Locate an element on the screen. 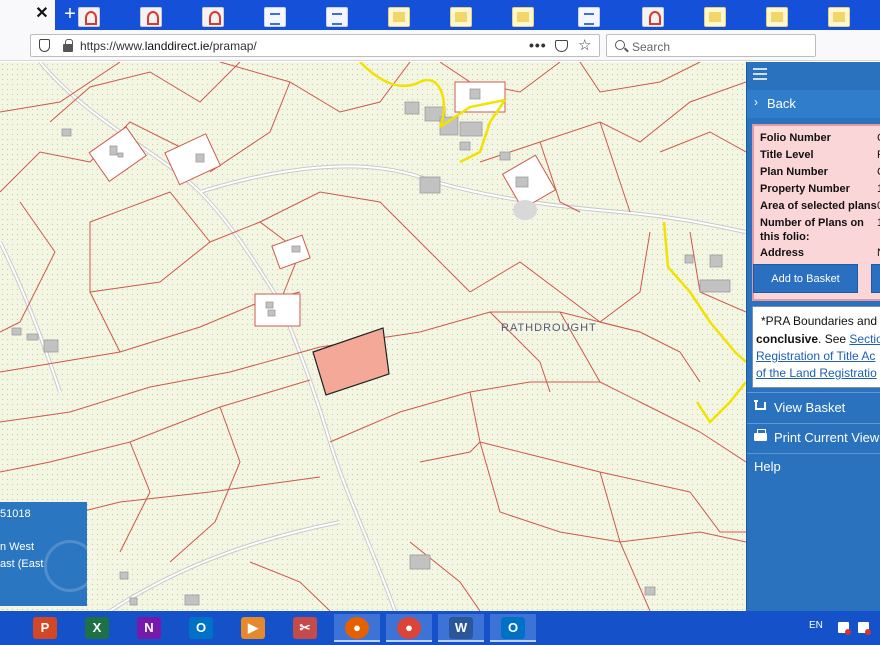  back-button: › Back is located at coordinates (813, 104).